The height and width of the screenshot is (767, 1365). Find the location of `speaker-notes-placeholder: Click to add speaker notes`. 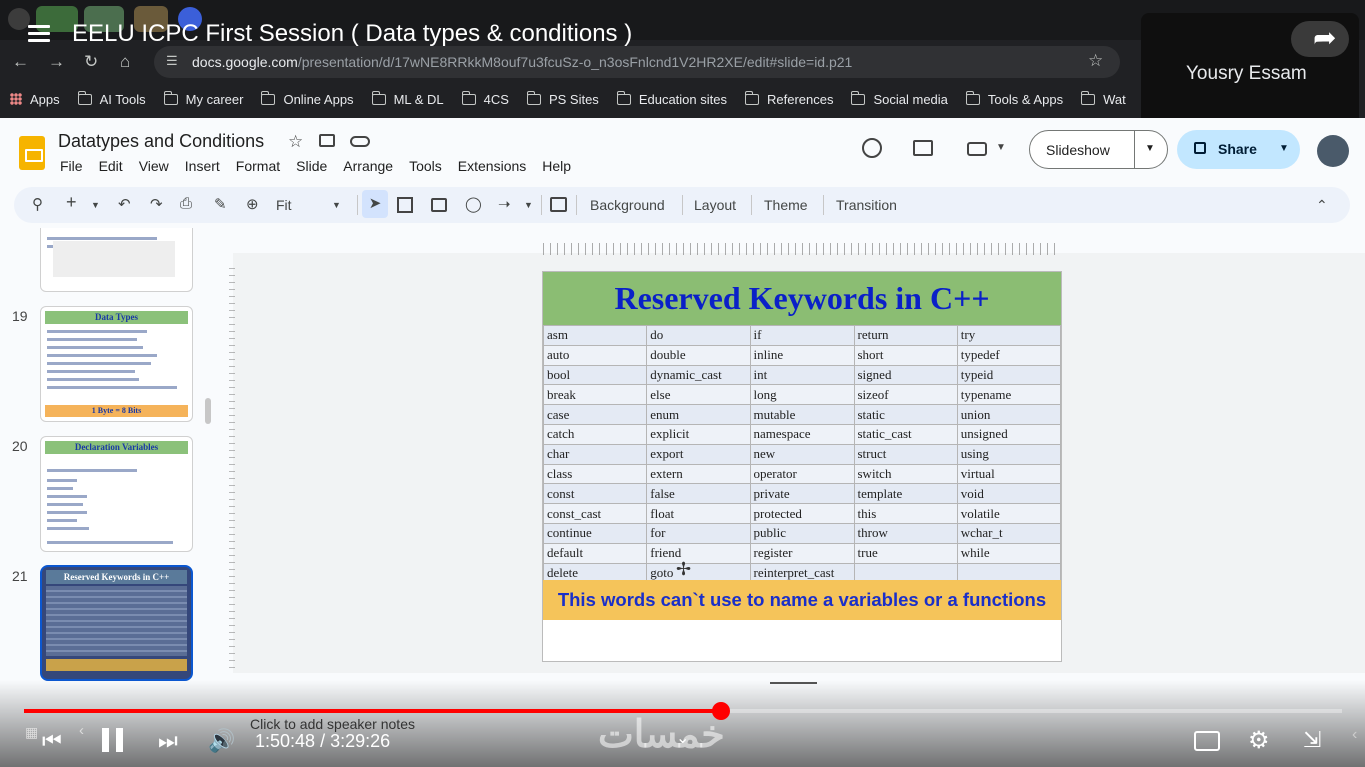

speaker-notes-placeholder: Click to add speaker notes is located at coordinates (332, 724).